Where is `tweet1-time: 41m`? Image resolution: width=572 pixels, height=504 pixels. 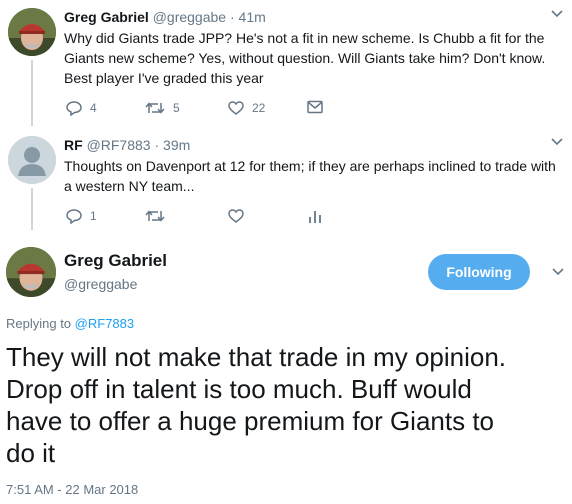 tweet1-time: 41m is located at coordinates (252, 17).